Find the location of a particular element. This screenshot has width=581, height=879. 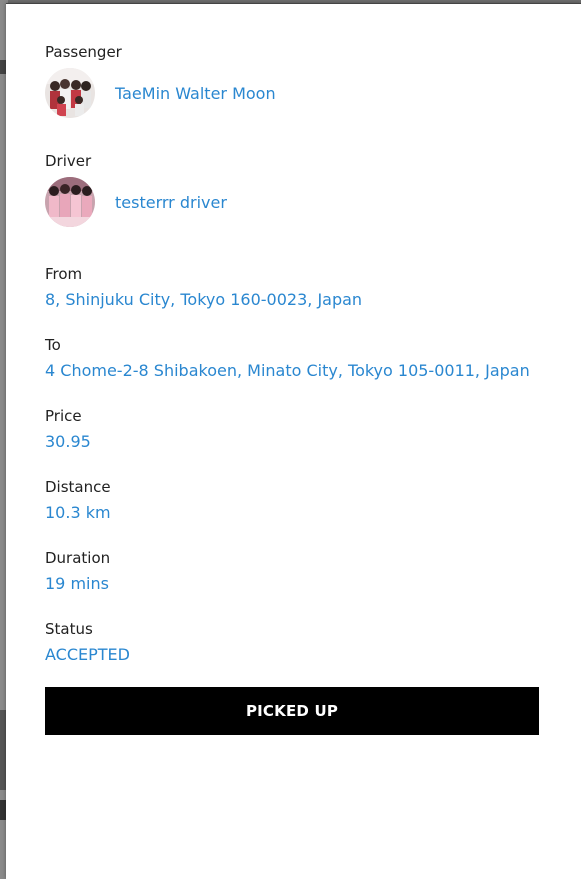

status-label: Status is located at coordinates (69, 629).